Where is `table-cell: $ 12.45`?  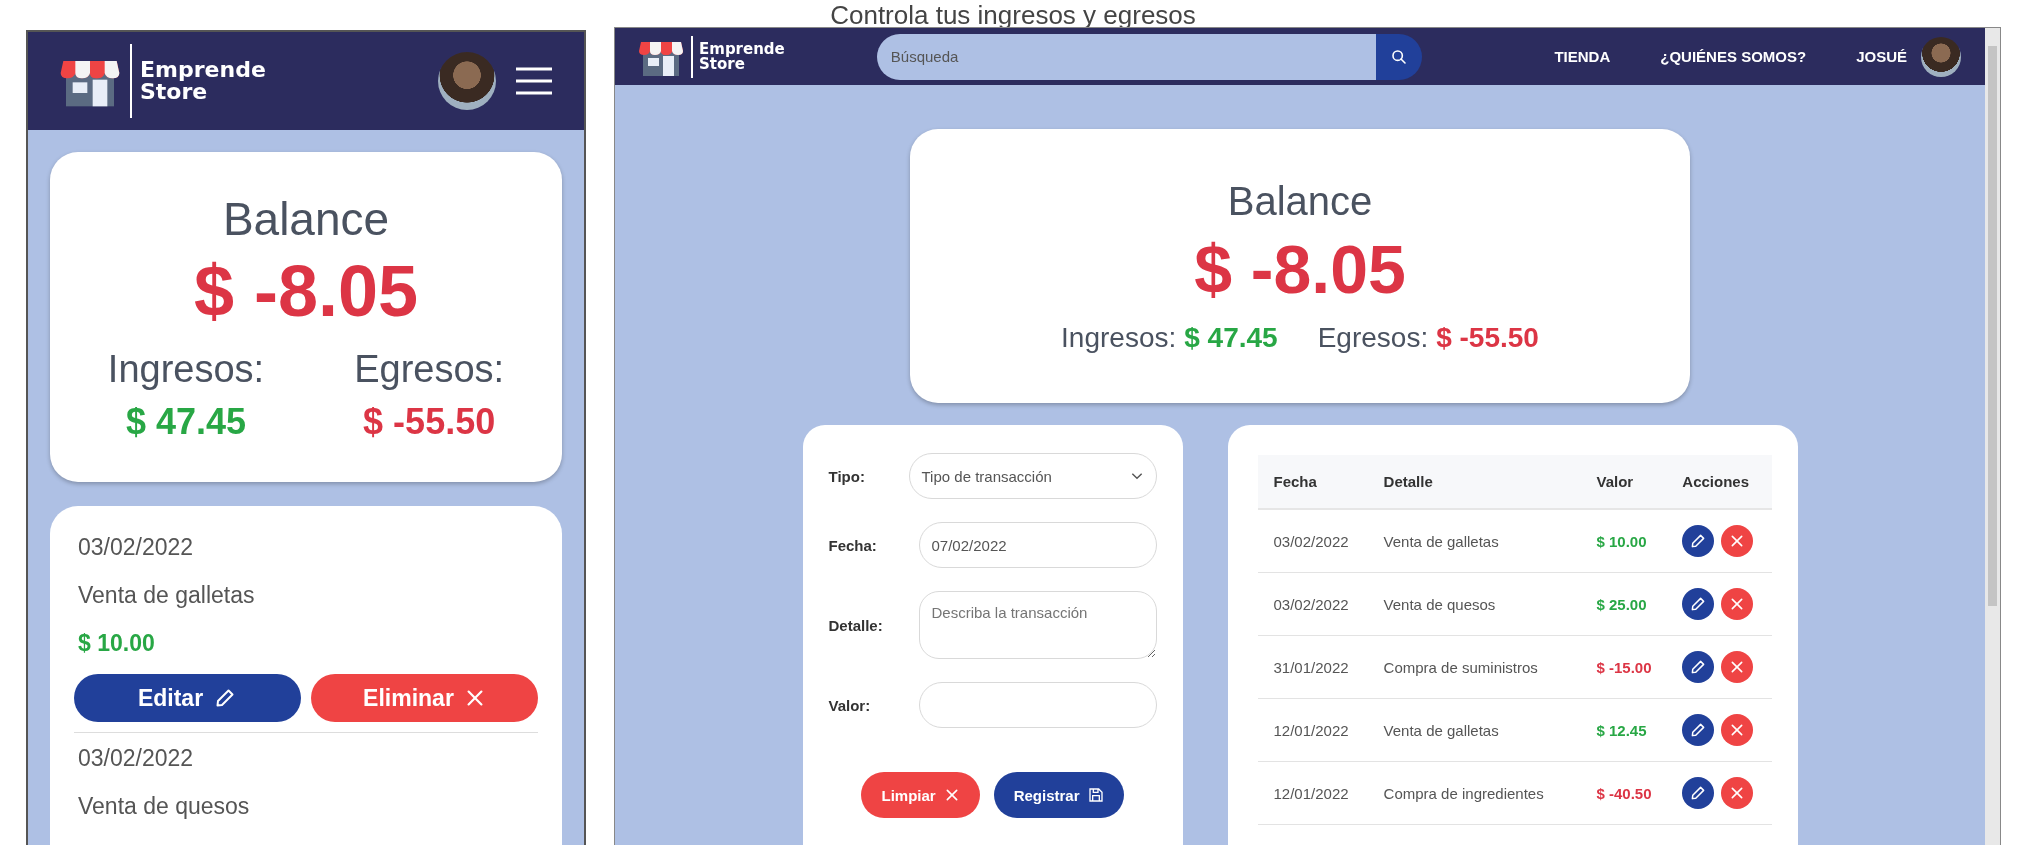
table-cell: $ 12.45 is located at coordinates (1623, 730).